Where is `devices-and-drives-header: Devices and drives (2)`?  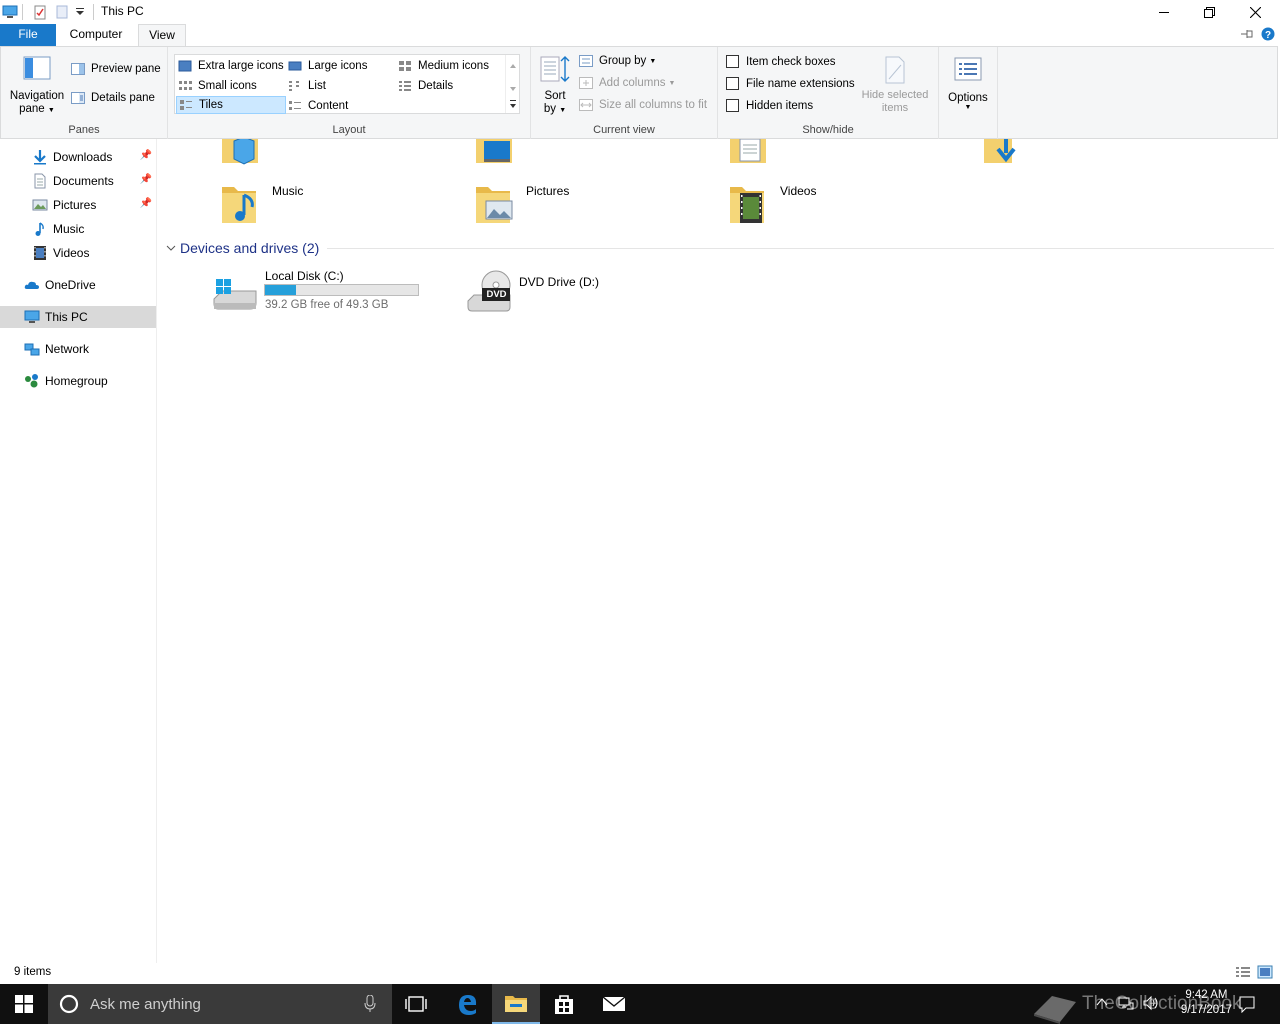
devices-and-drives-header: Devices and drives (2) is located at coordinates (720, 248).